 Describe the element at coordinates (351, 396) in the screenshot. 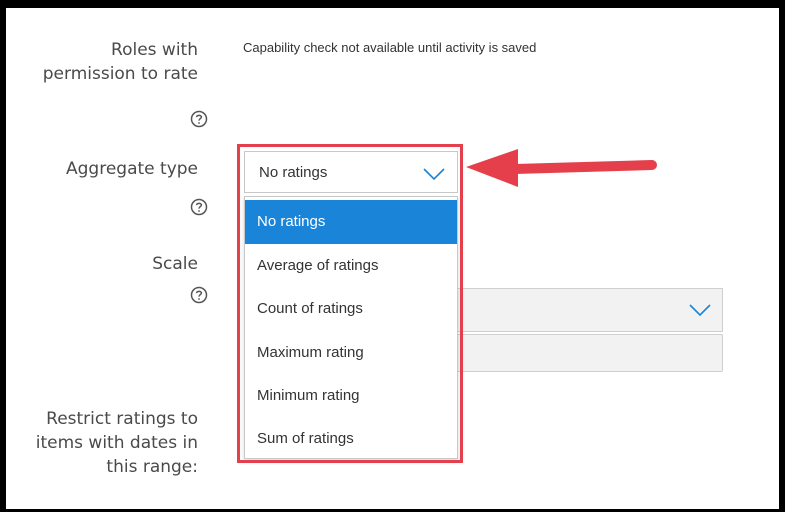

I see `option-minimum-rating: Minimum rating` at that location.